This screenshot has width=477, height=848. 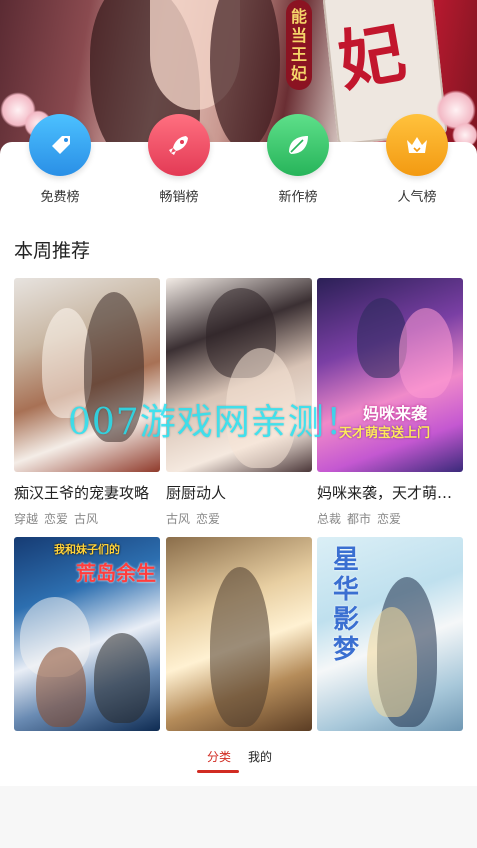 What do you see at coordinates (60, 196) in the screenshot?
I see `category-label: 免费榜` at bounding box center [60, 196].